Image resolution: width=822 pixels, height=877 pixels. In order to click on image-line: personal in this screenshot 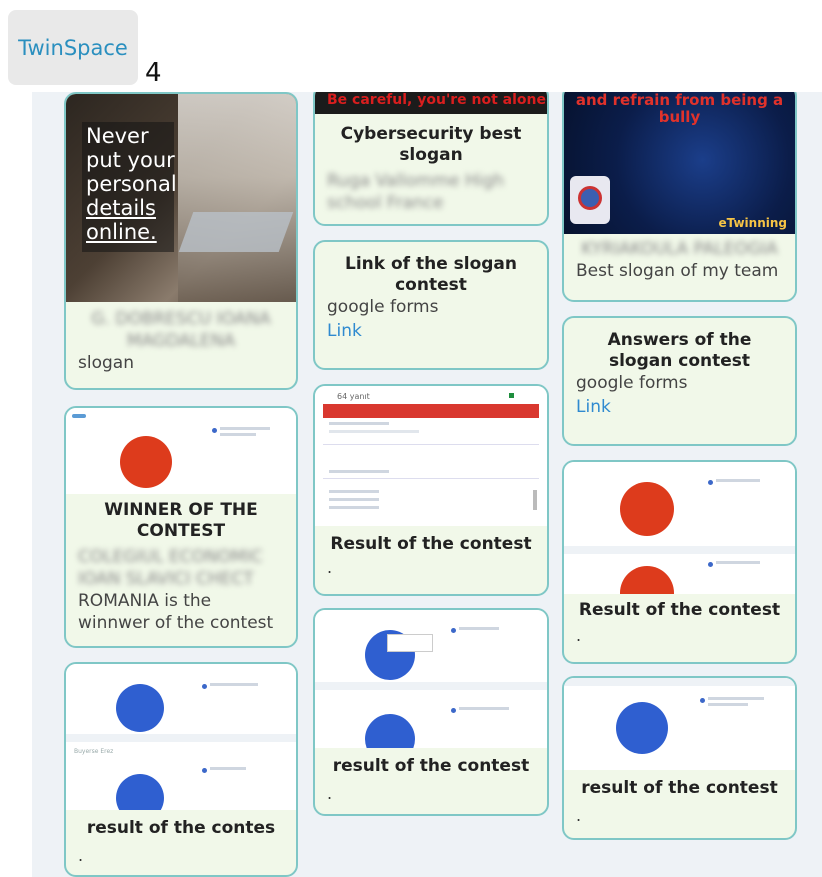, I will do `click(131, 184)`.